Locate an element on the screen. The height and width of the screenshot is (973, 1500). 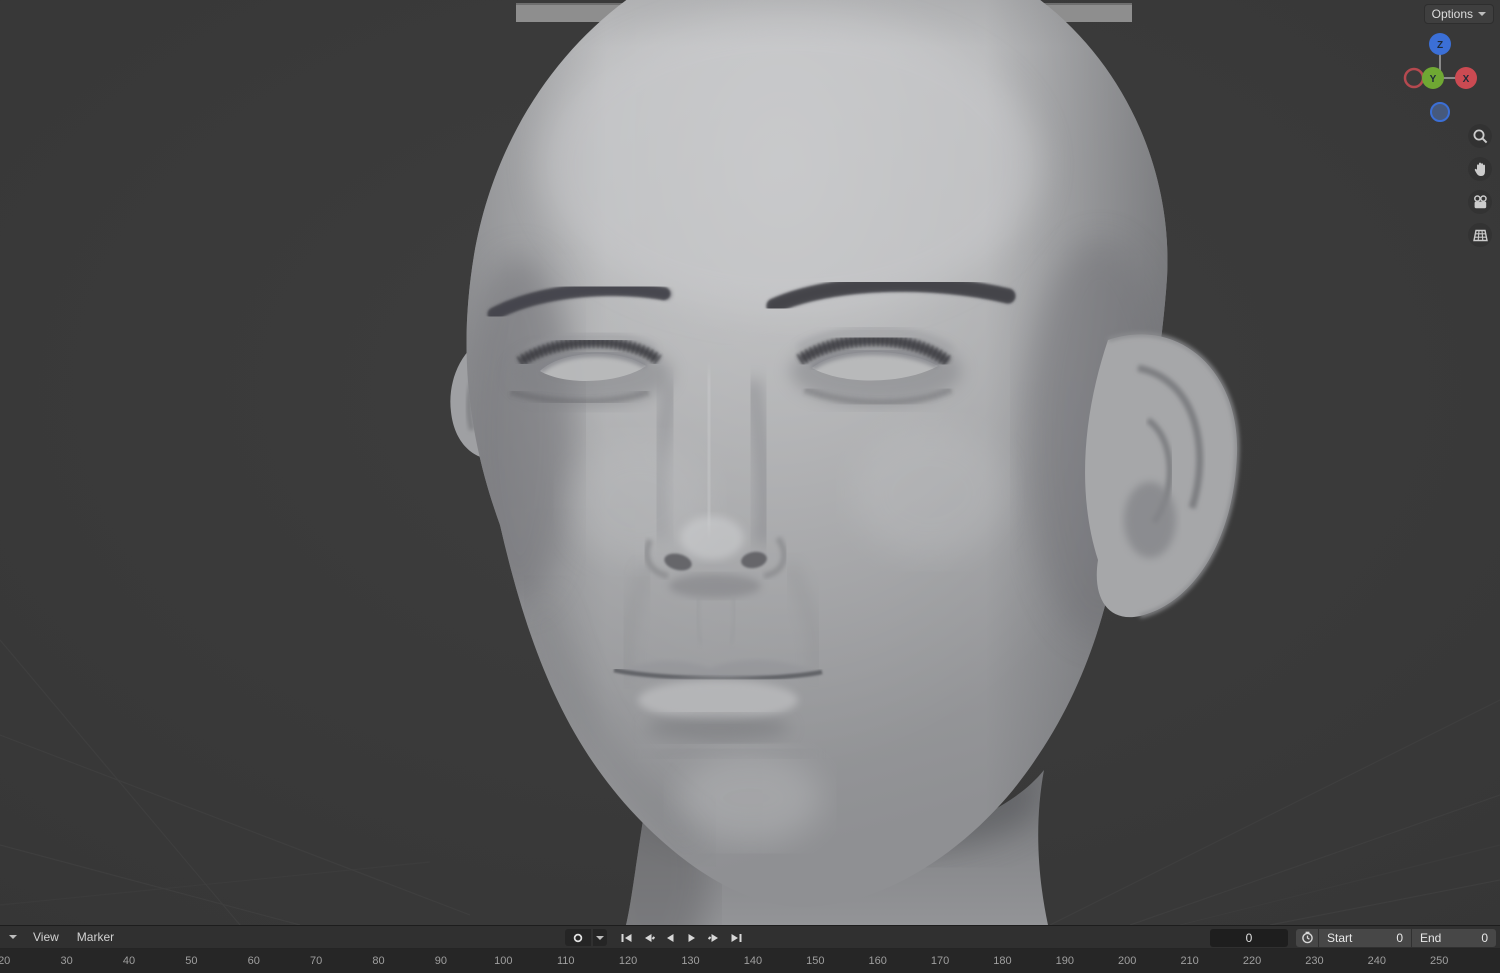
timeline-frame-label: 90 is located at coordinates (441, 961).